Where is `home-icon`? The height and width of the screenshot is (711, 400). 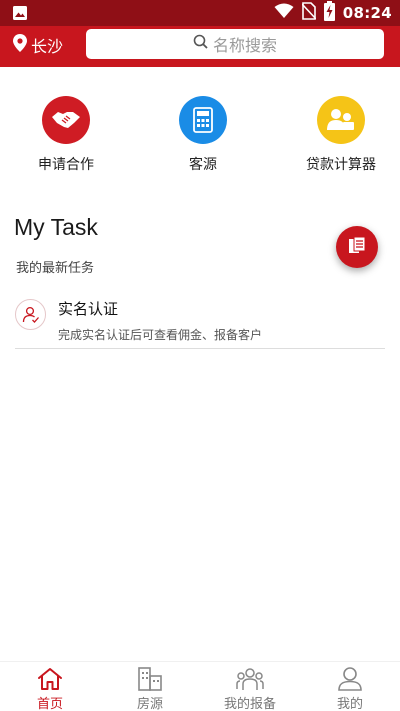
home-icon is located at coordinates (50, 679).